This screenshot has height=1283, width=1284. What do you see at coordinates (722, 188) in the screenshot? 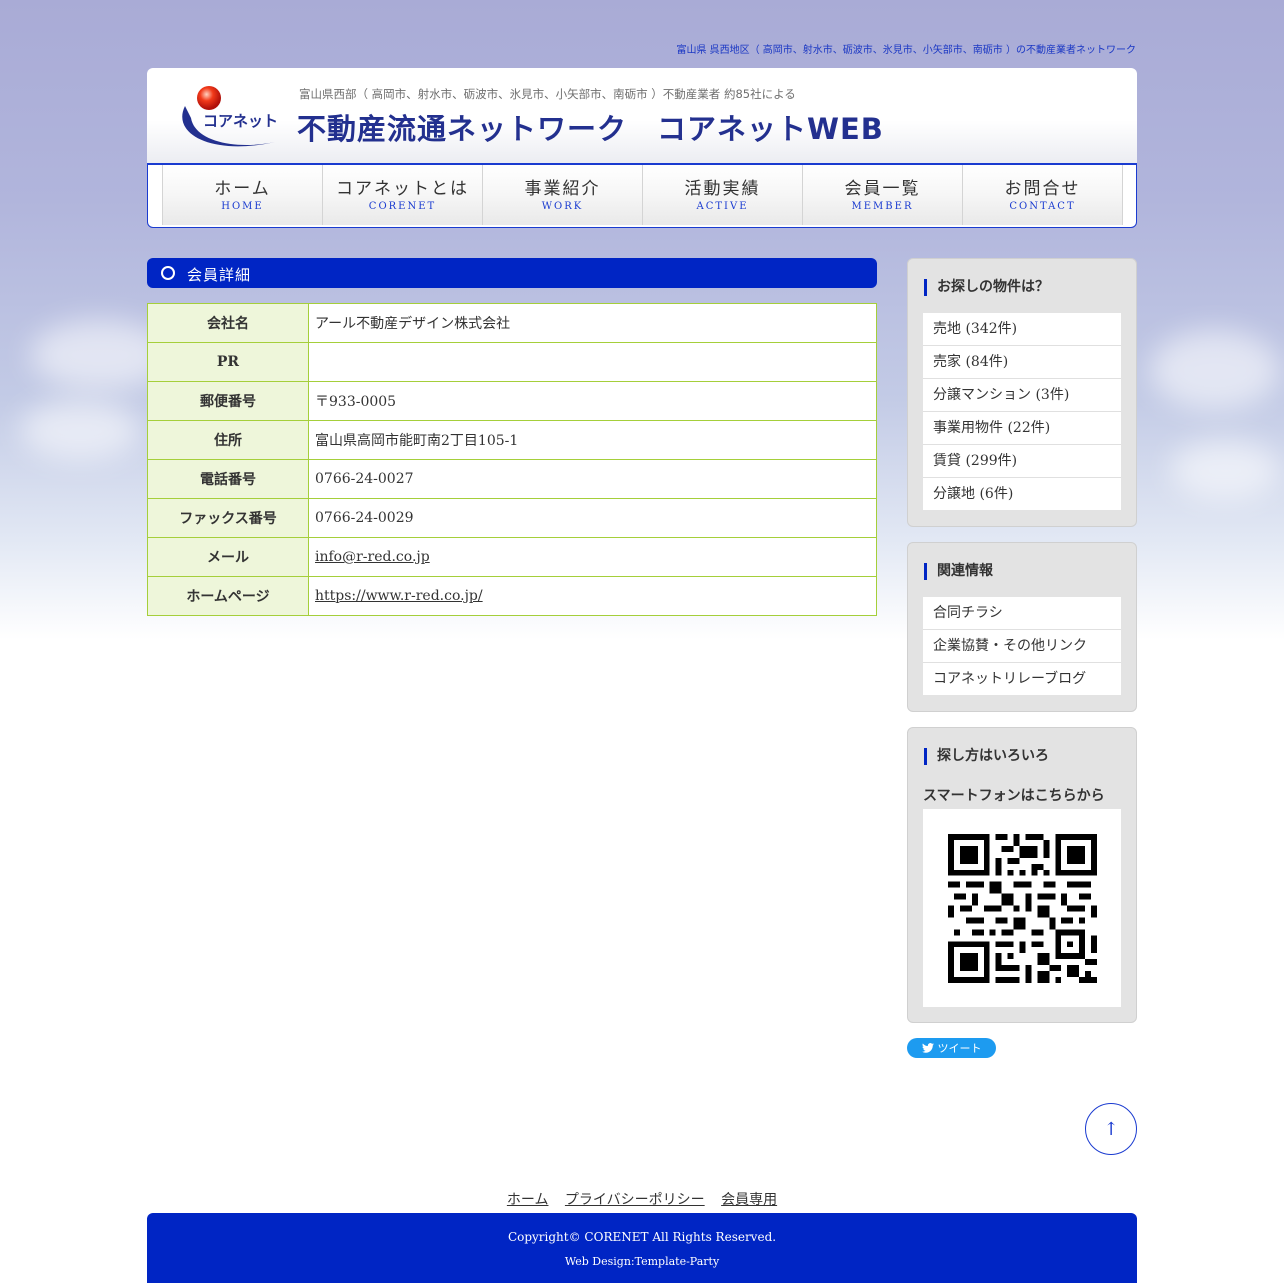
I see `nav-label: 活動実績` at bounding box center [722, 188].